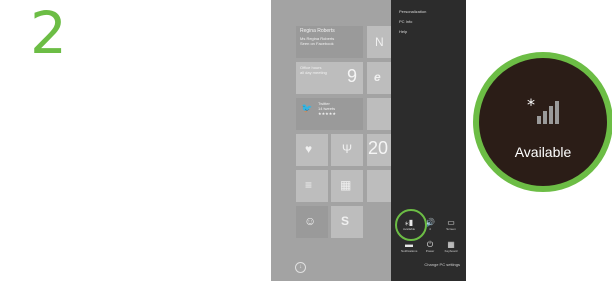  I want to click on tile-calendar-text: Office hours all day meeting, so click(313, 70).